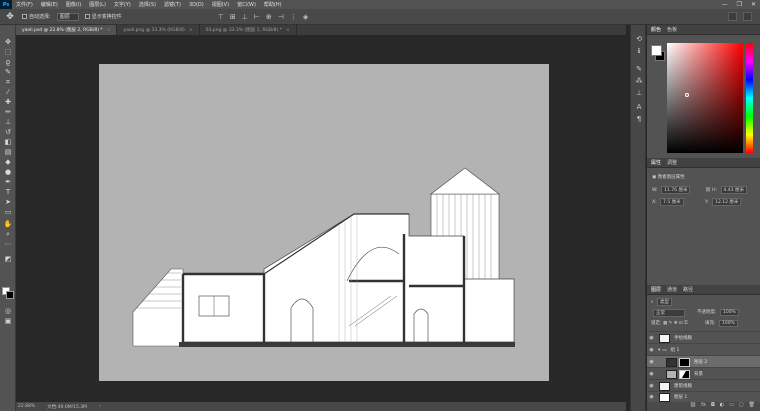 This screenshot has width=760, height=411. Describe the element at coordinates (733, 190) in the screenshot. I see `height-field: 4.43 厘米` at that location.